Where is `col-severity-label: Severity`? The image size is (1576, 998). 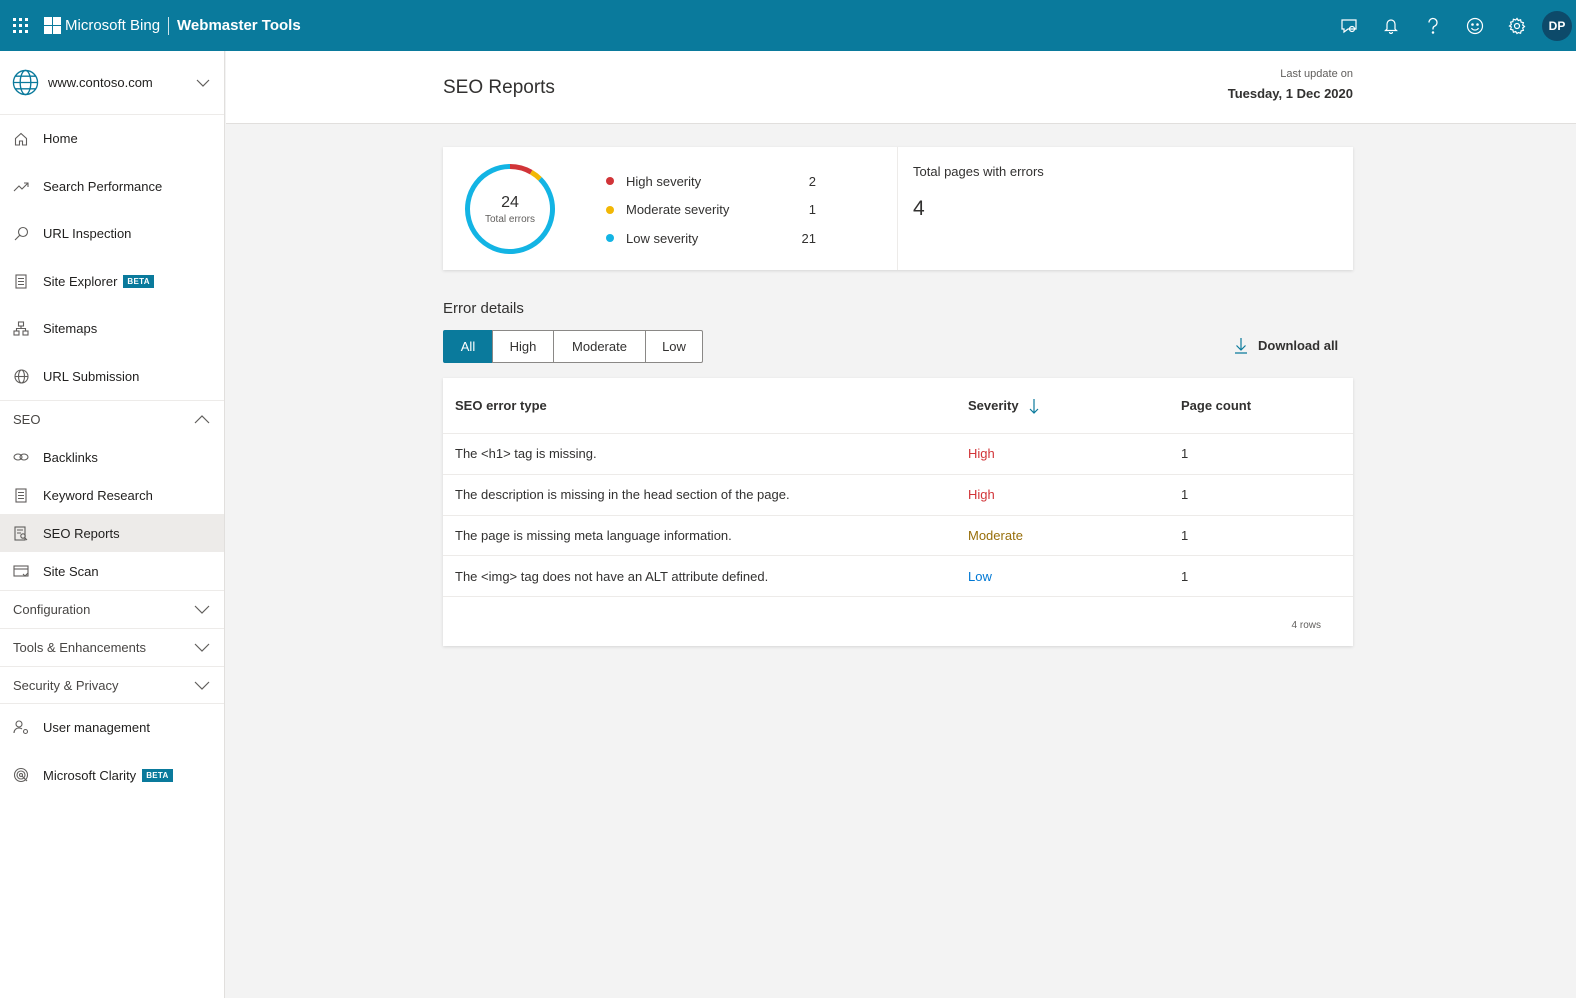 col-severity-label: Severity is located at coordinates (993, 405).